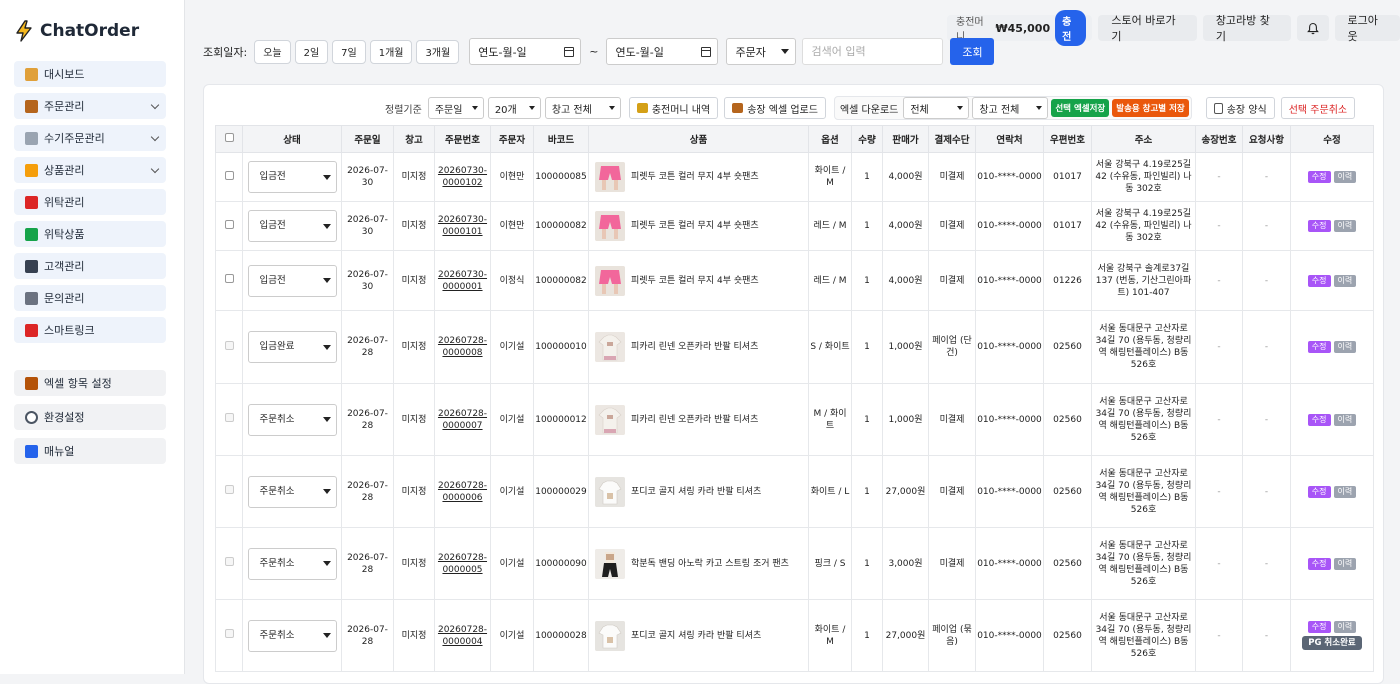  I want to click on search-input, so click(873, 51).